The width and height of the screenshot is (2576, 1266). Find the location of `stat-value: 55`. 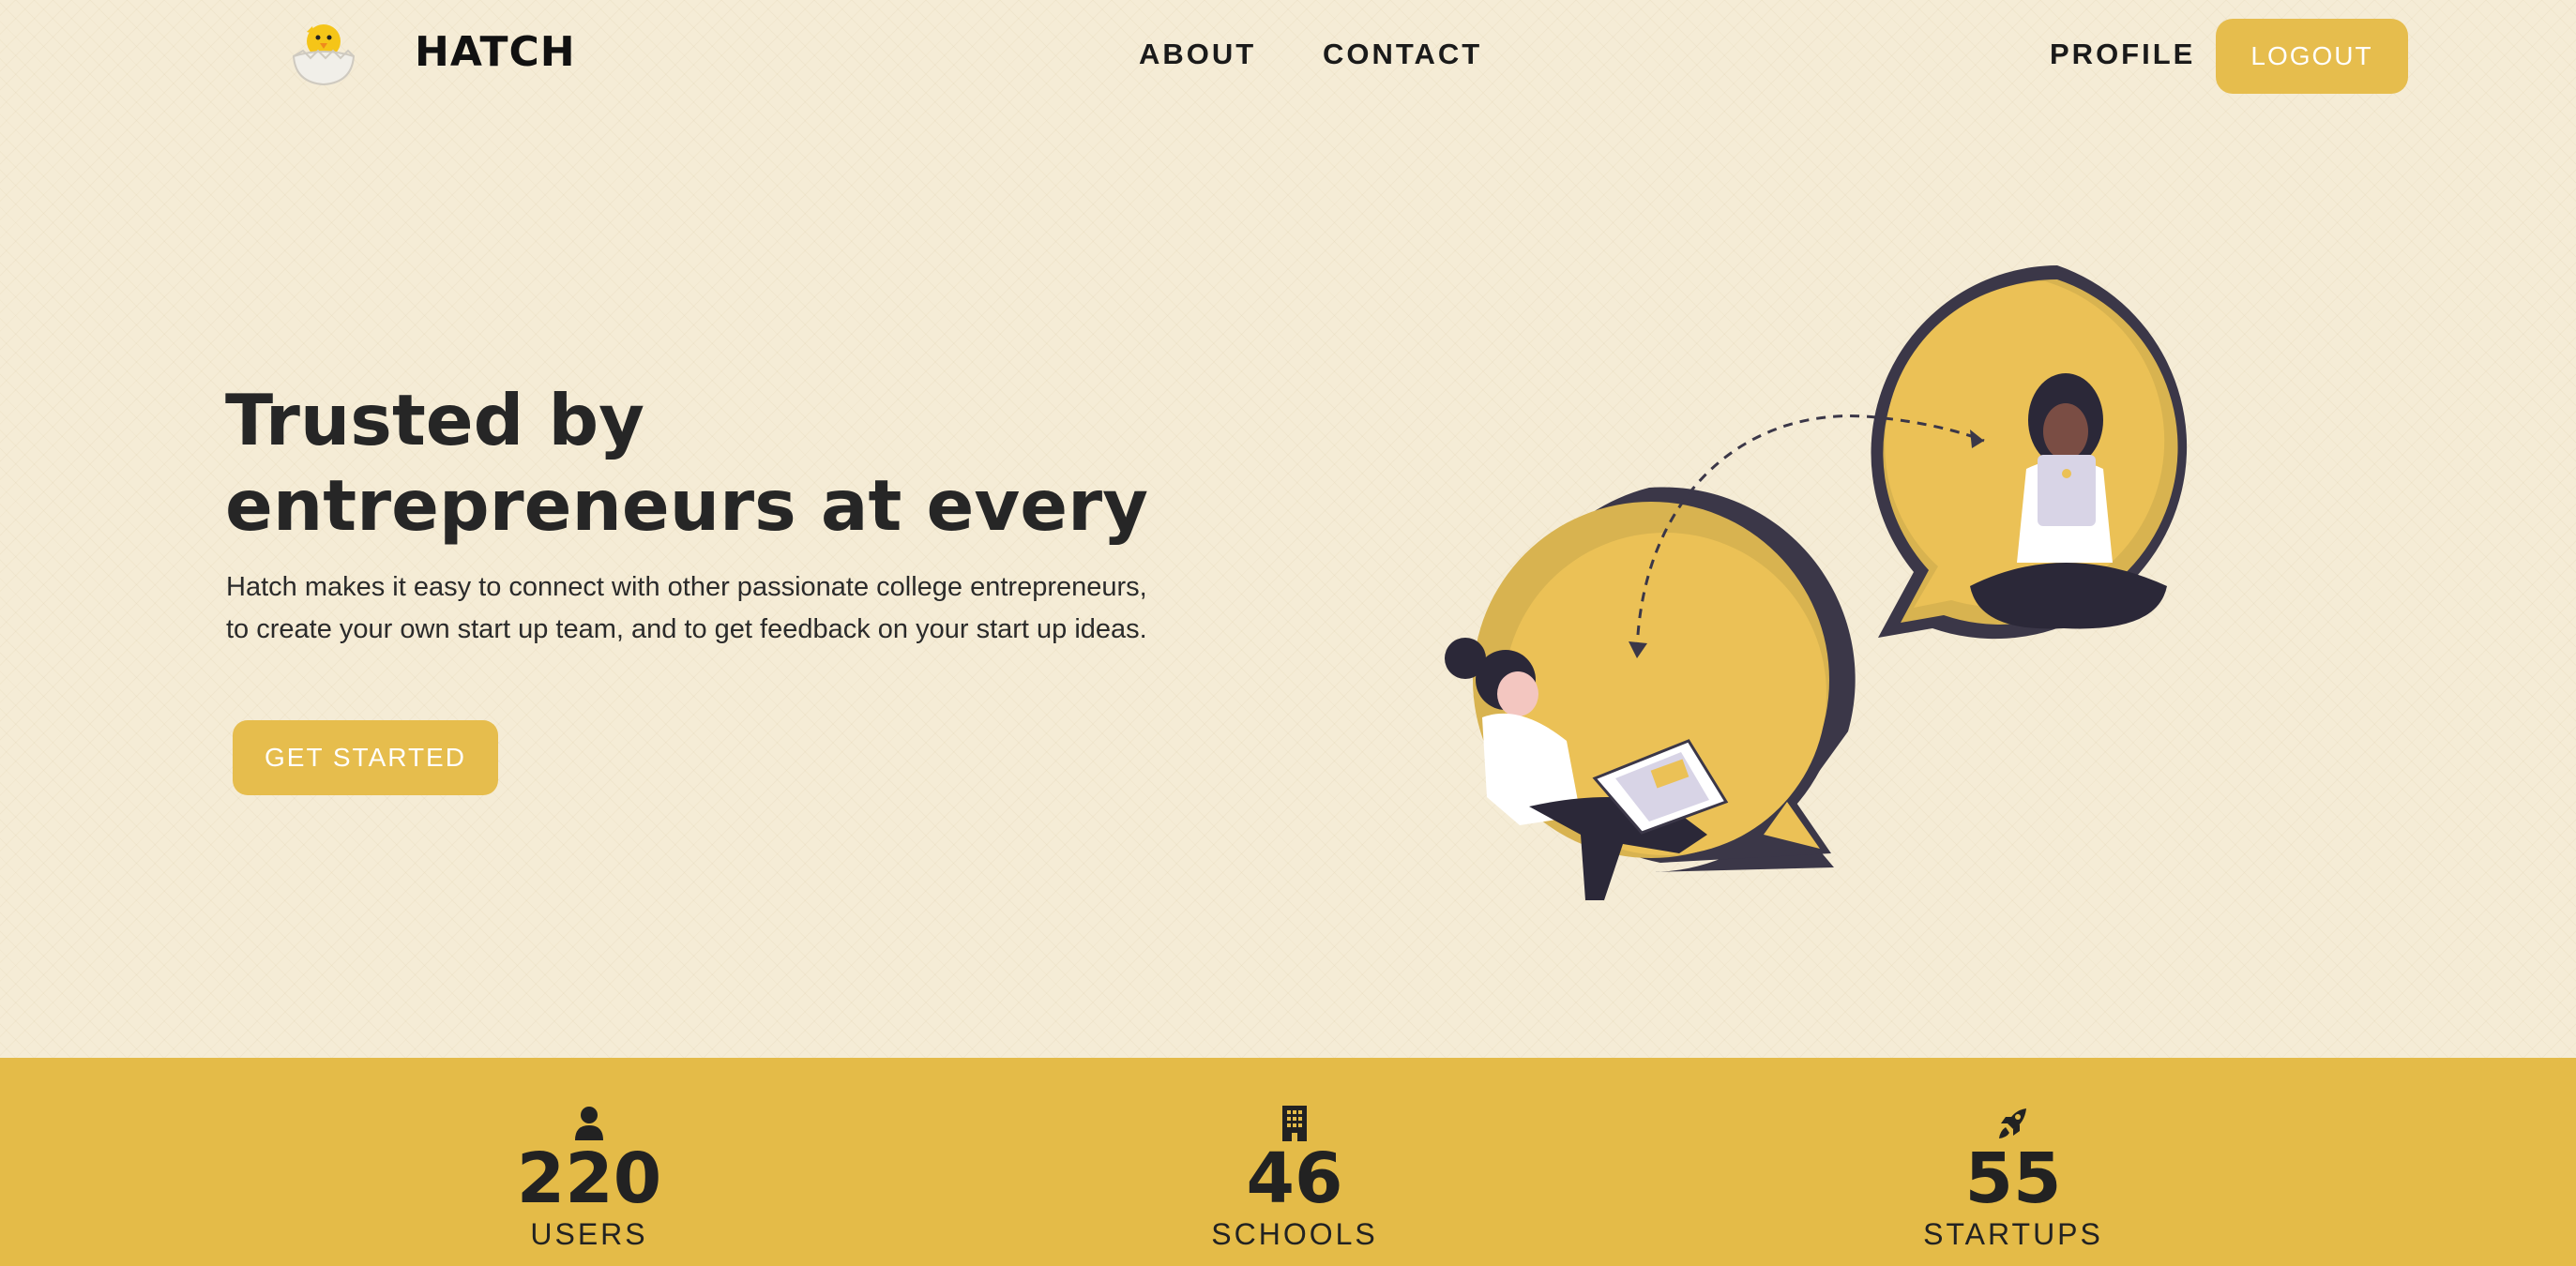

stat-value: 55 is located at coordinates (2013, 1178).